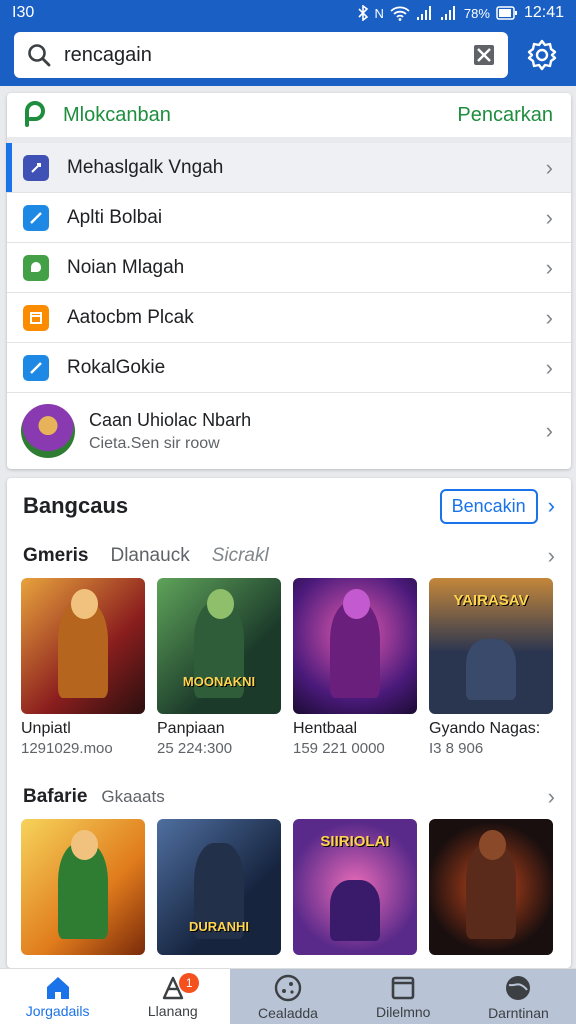 The width and height of the screenshot is (576, 1024). I want to click on game-meta: 159 221 0000, so click(339, 748).